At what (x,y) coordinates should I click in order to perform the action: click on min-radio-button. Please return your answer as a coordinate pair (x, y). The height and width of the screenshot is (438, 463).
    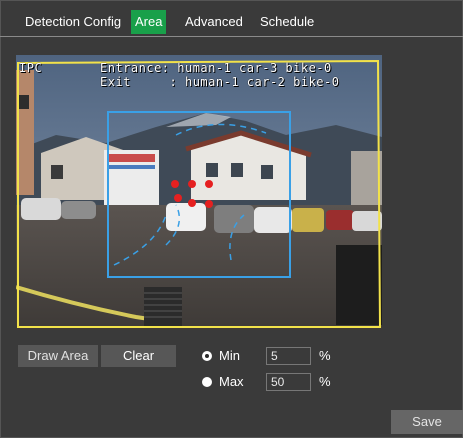
    Looking at the image, I should click on (207, 356).